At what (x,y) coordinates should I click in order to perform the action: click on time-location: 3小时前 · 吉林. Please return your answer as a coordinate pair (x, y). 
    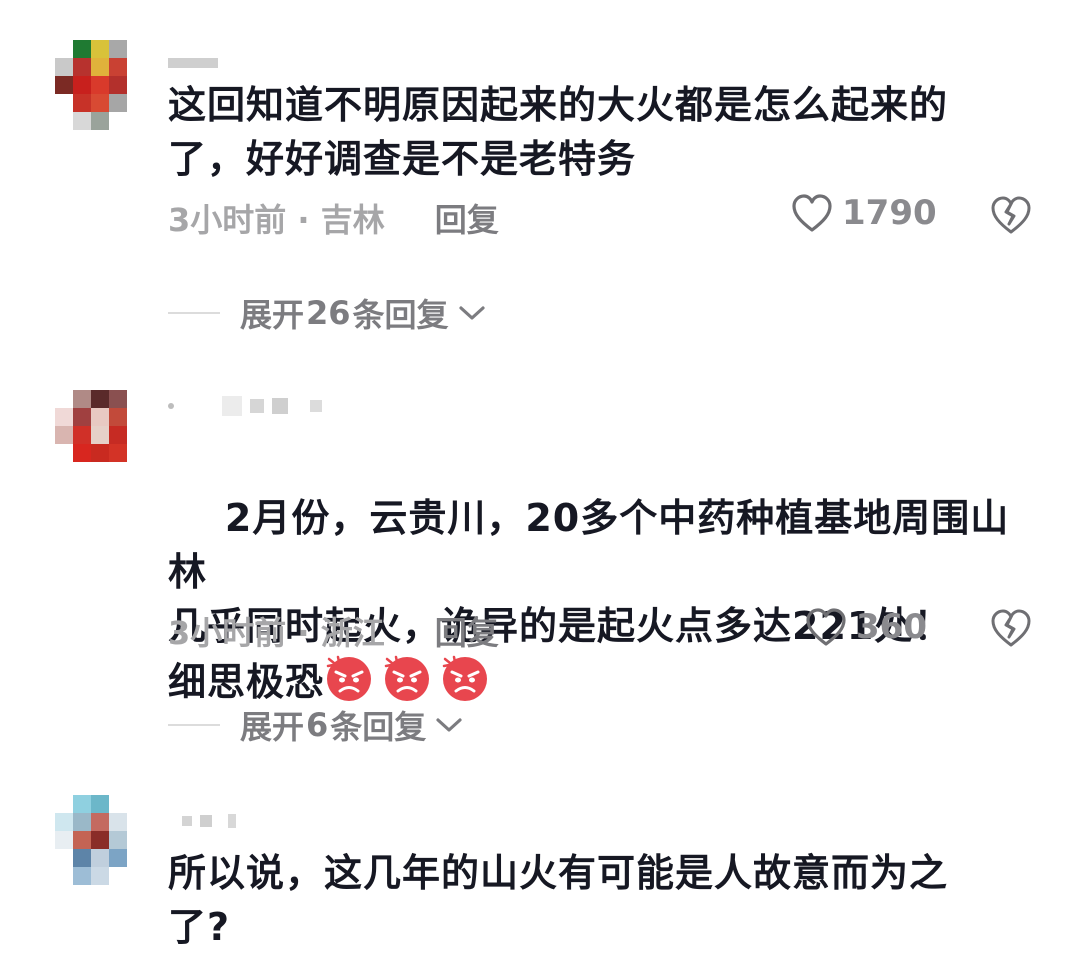
    Looking at the image, I should click on (276, 220).